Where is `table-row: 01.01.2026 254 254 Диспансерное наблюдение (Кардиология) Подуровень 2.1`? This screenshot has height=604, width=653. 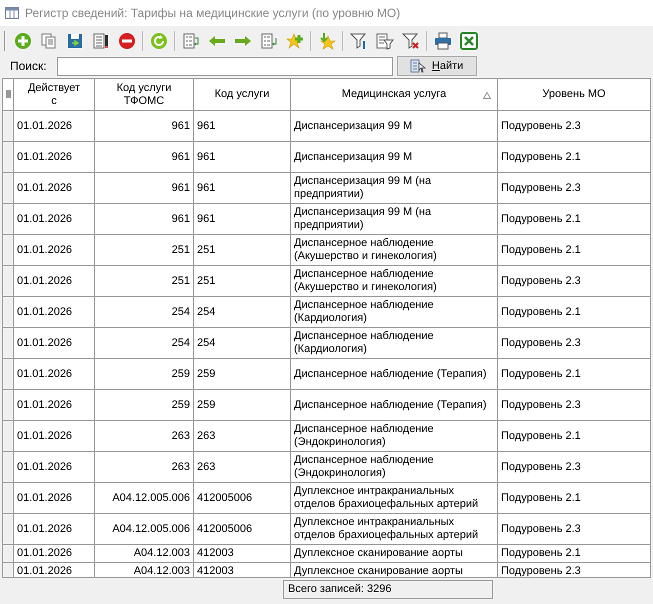
table-row: 01.01.2026 254 254 Диспансерное наблюдение (Кардиология) Подуровень 2.1 is located at coordinates (326, 312).